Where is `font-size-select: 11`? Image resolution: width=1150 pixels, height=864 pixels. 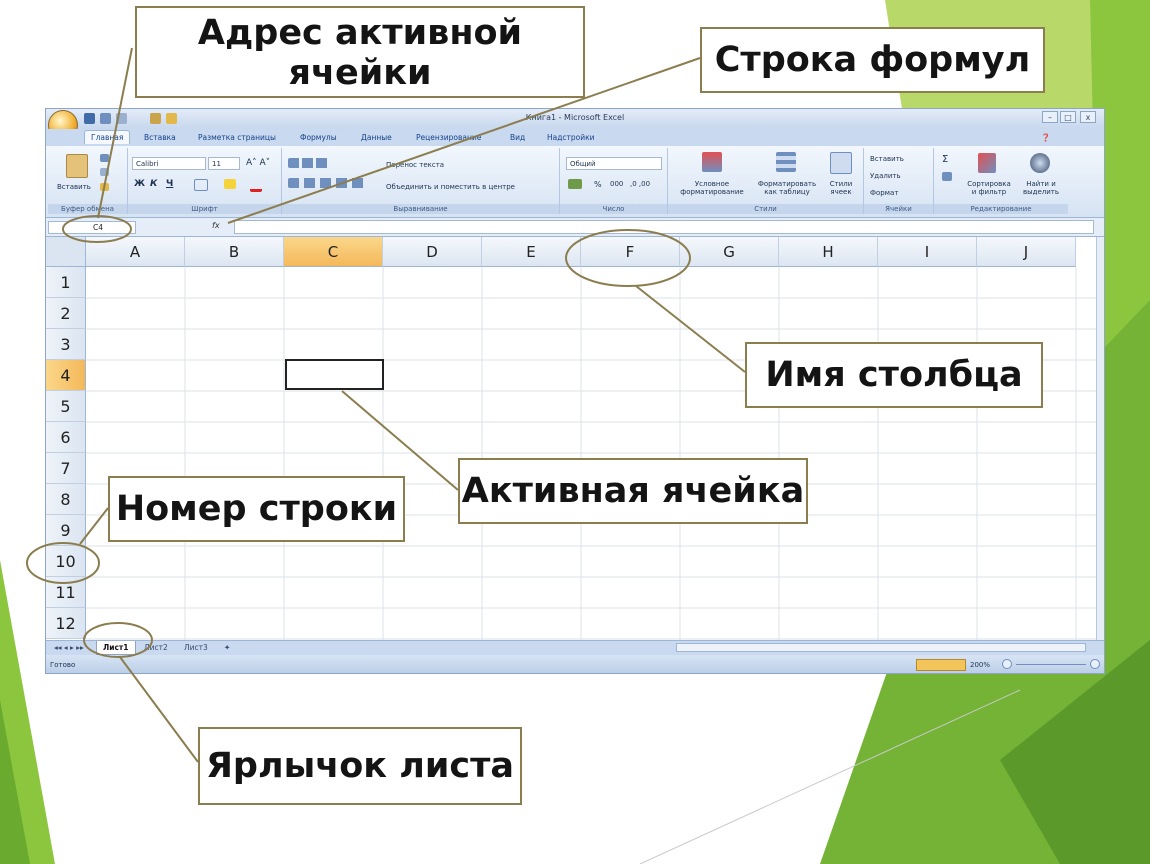
font-size-select: 11 is located at coordinates (224, 163).